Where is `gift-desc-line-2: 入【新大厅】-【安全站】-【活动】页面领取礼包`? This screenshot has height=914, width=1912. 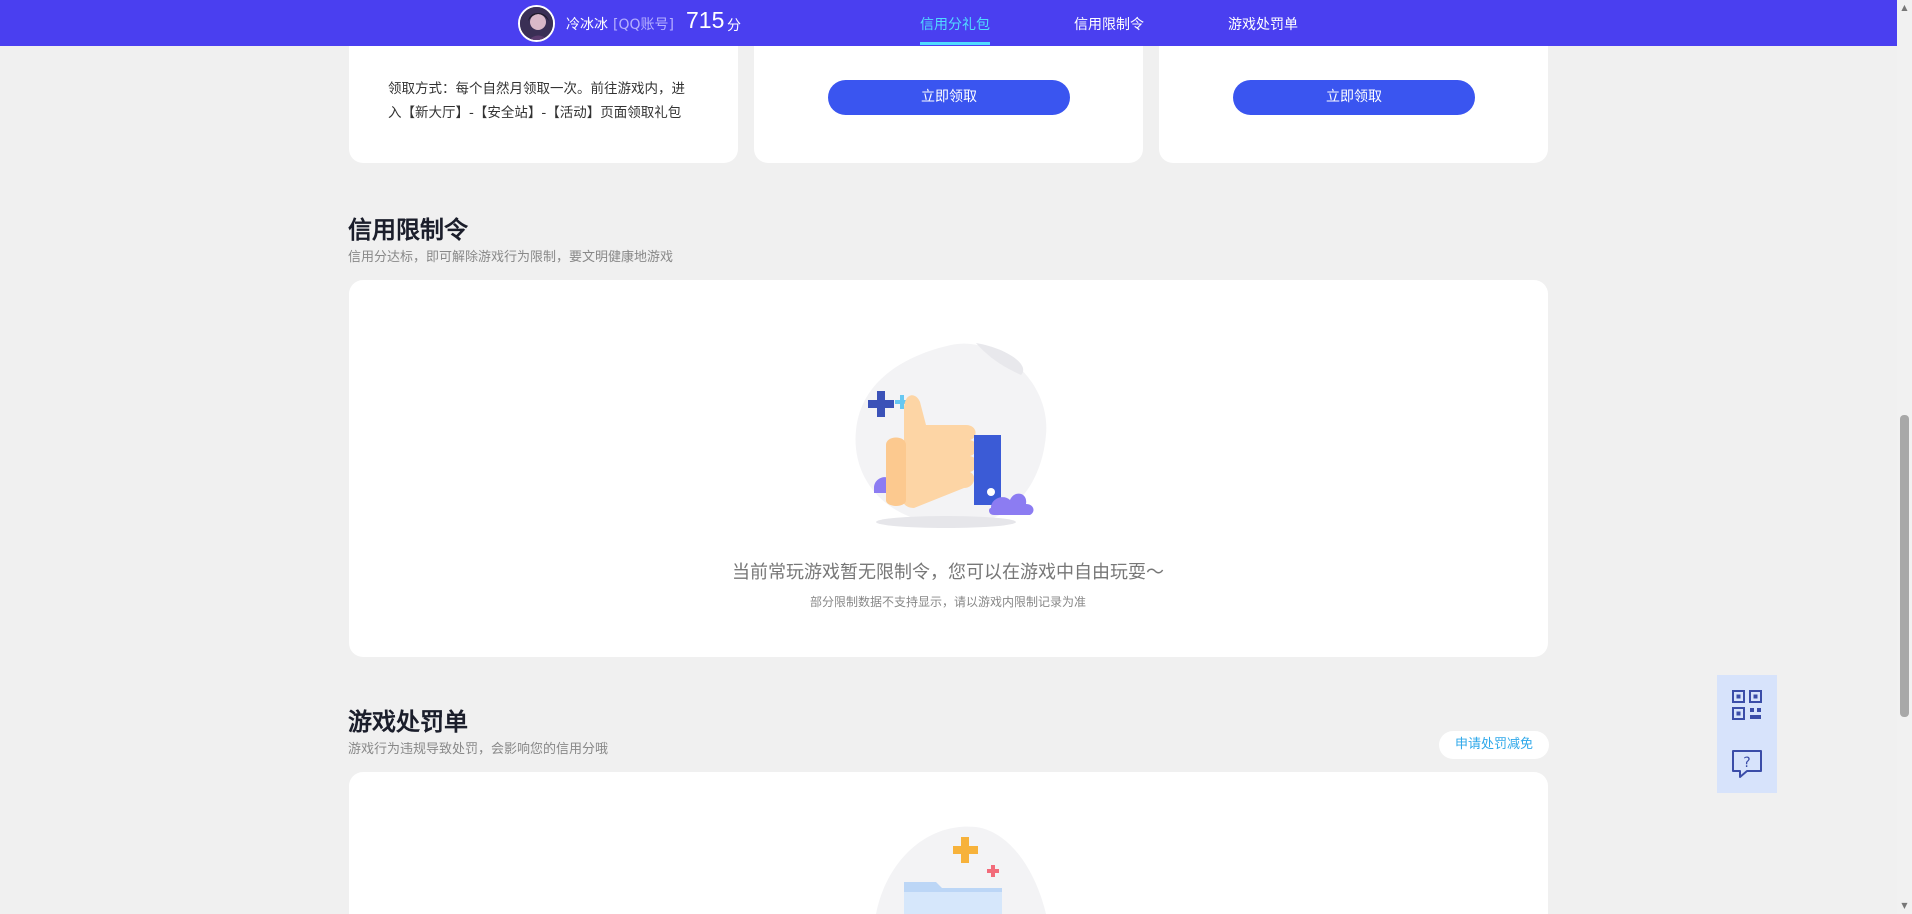 gift-desc-line-2: 入【新大厅】-【安全站】-【活动】页面领取礼包 is located at coordinates (535, 113).